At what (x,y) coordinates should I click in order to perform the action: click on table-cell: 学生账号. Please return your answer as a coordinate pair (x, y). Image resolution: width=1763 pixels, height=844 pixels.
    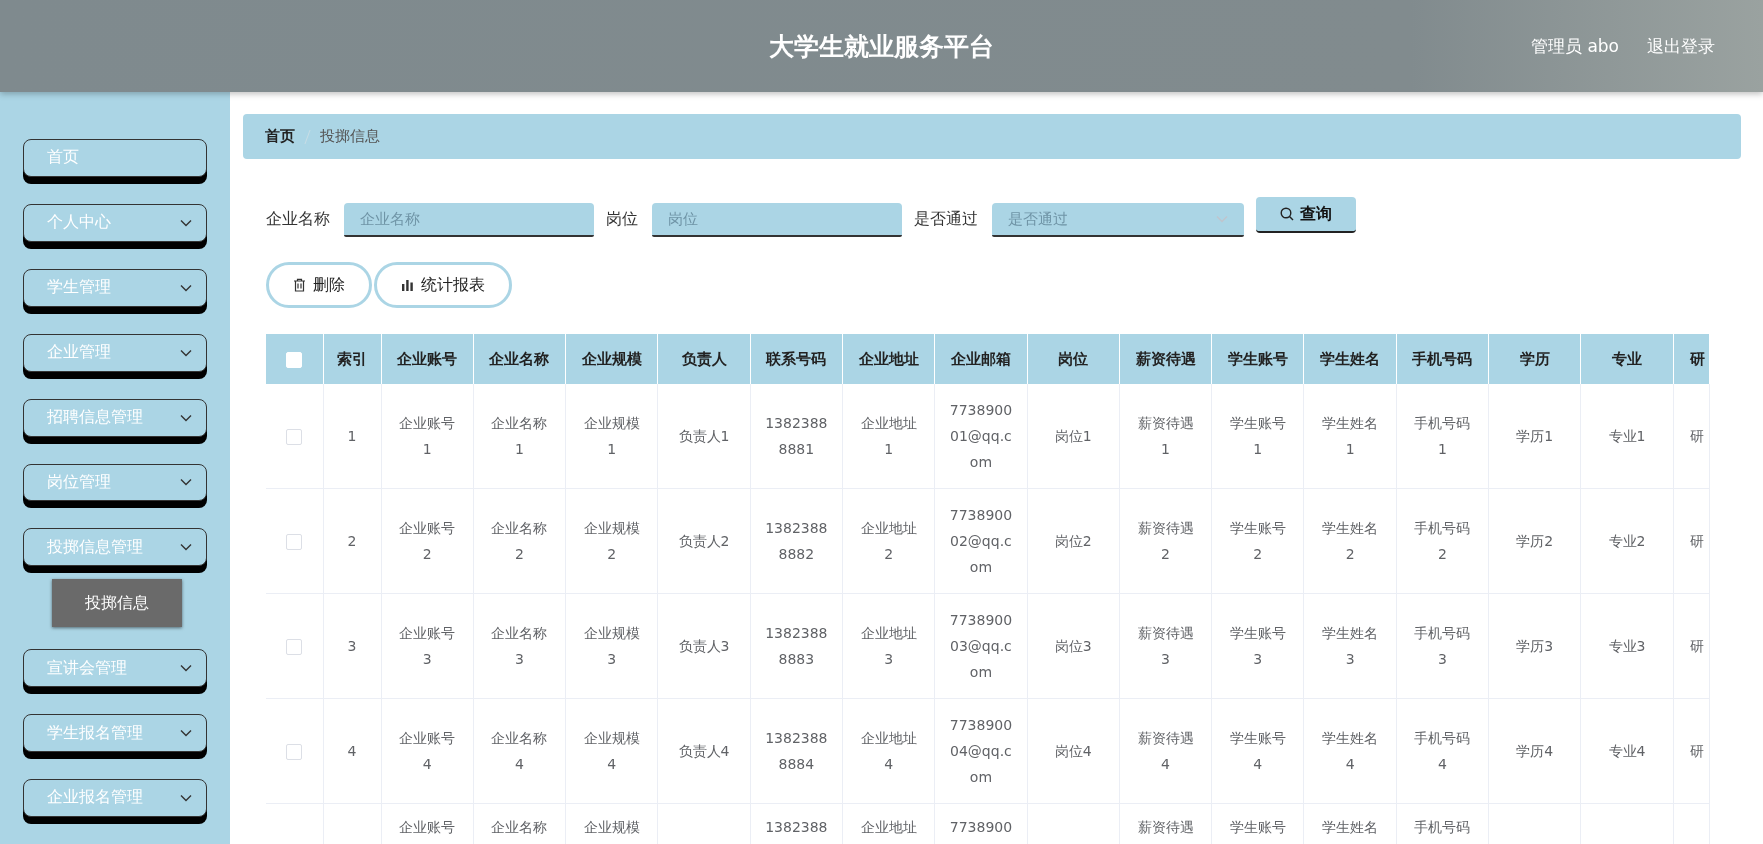
    Looking at the image, I should click on (1257, 827).